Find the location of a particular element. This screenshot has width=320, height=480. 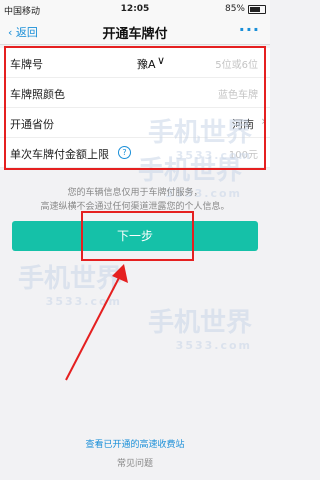

pointer-arrow is located at coordinates (96, 322).